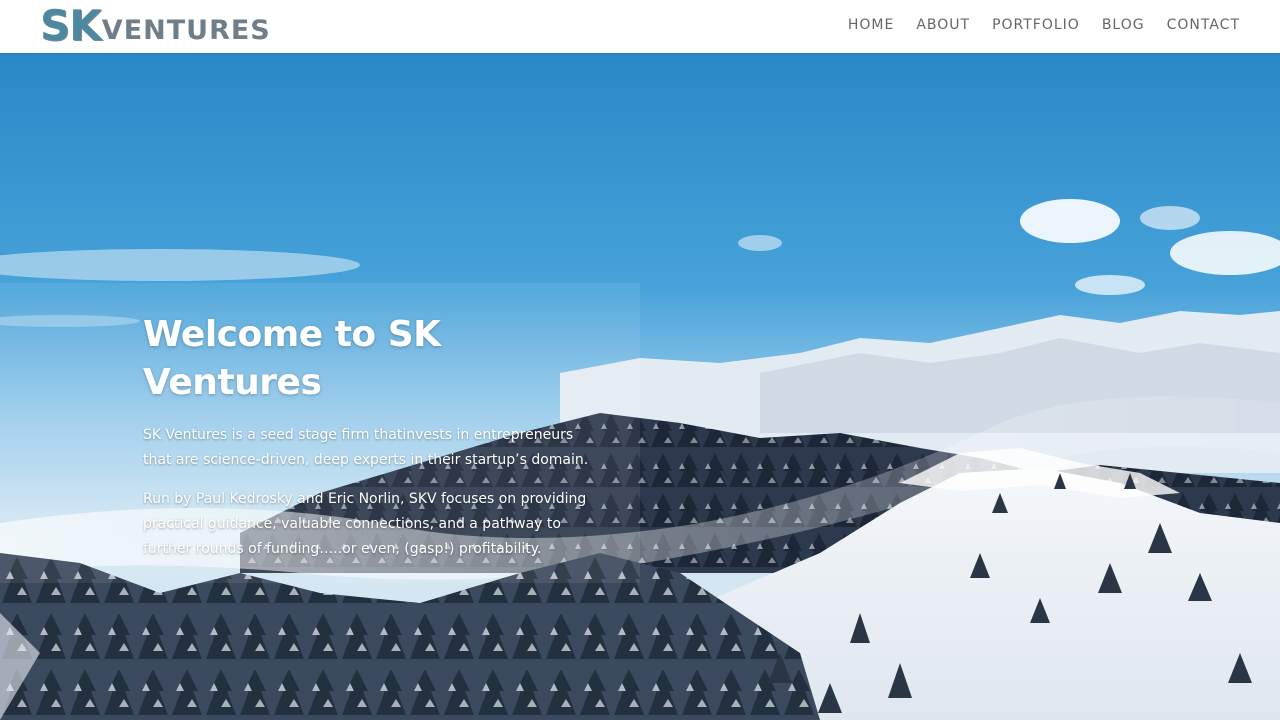 The height and width of the screenshot is (720, 1280). I want to click on main-nav: HOME ABOUT PORTFOLIO BLOG CONTACT, so click(1044, 25).